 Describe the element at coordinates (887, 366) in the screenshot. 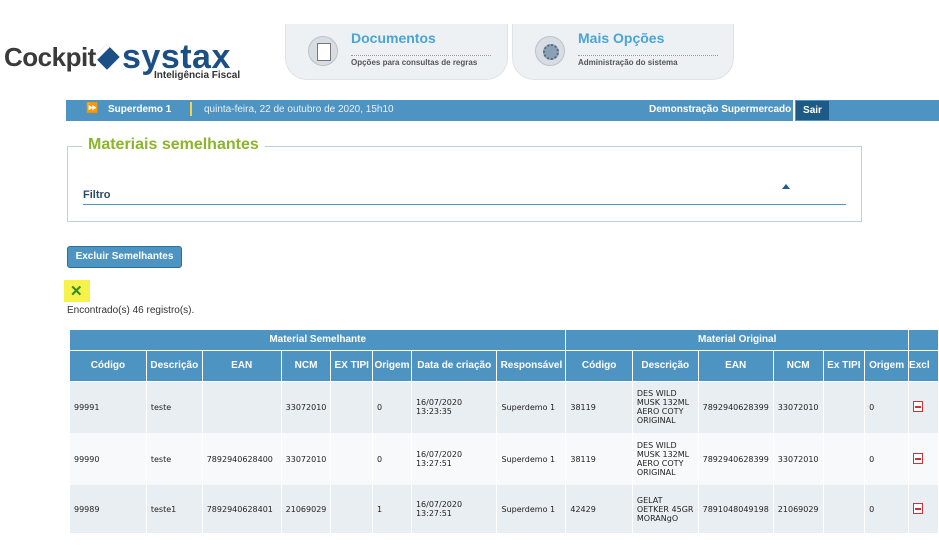

I see `col-orig-origem: Origem` at that location.